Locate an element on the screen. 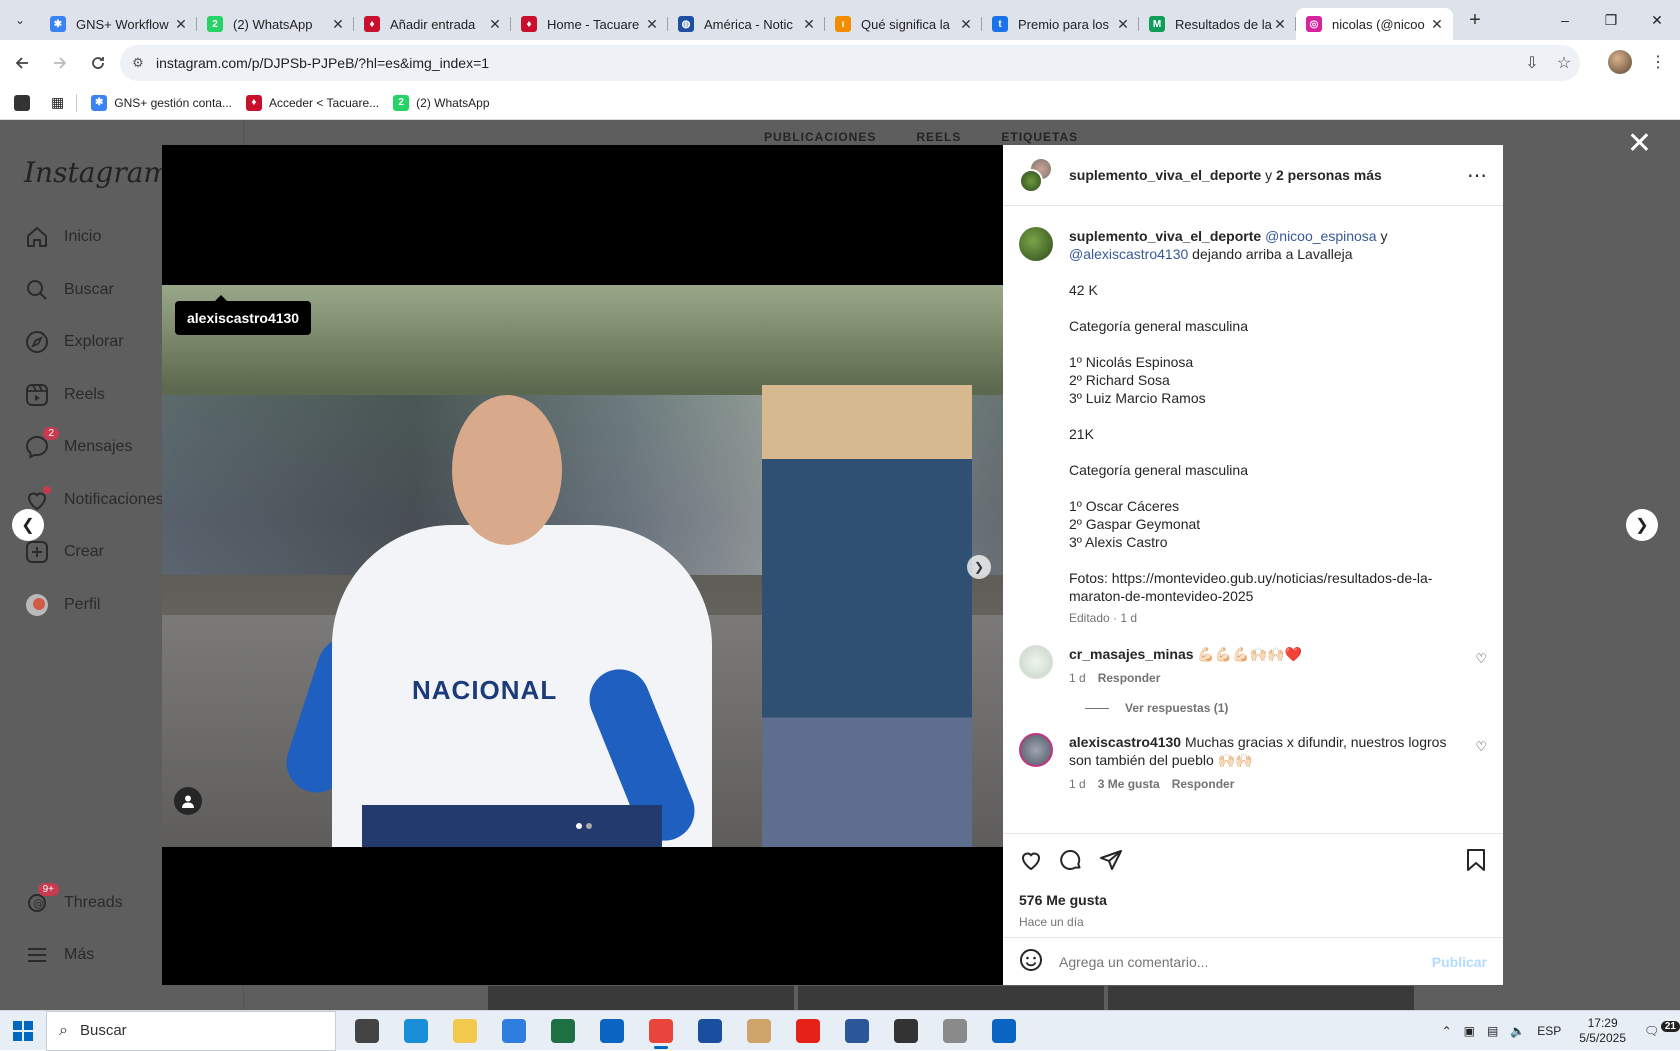  taskbar-youtube-icon is located at coordinates (807, 1031).